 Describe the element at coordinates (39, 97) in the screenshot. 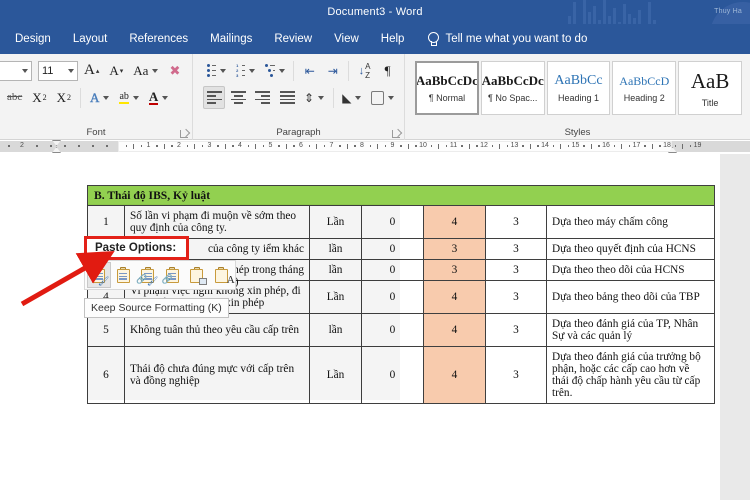

I see `subscript-button: X2` at that location.